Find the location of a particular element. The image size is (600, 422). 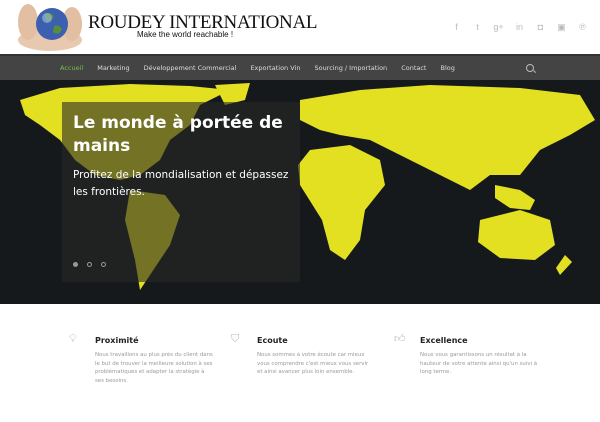

nav-marketing: Marketing is located at coordinates (113, 68).